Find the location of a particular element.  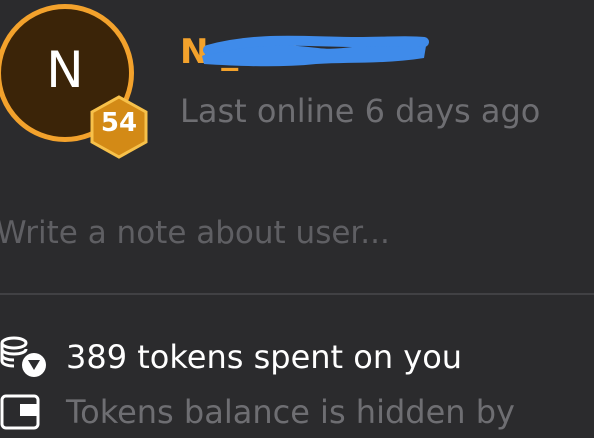

last-online-status: Last online 6 days ago is located at coordinates (360, 111).